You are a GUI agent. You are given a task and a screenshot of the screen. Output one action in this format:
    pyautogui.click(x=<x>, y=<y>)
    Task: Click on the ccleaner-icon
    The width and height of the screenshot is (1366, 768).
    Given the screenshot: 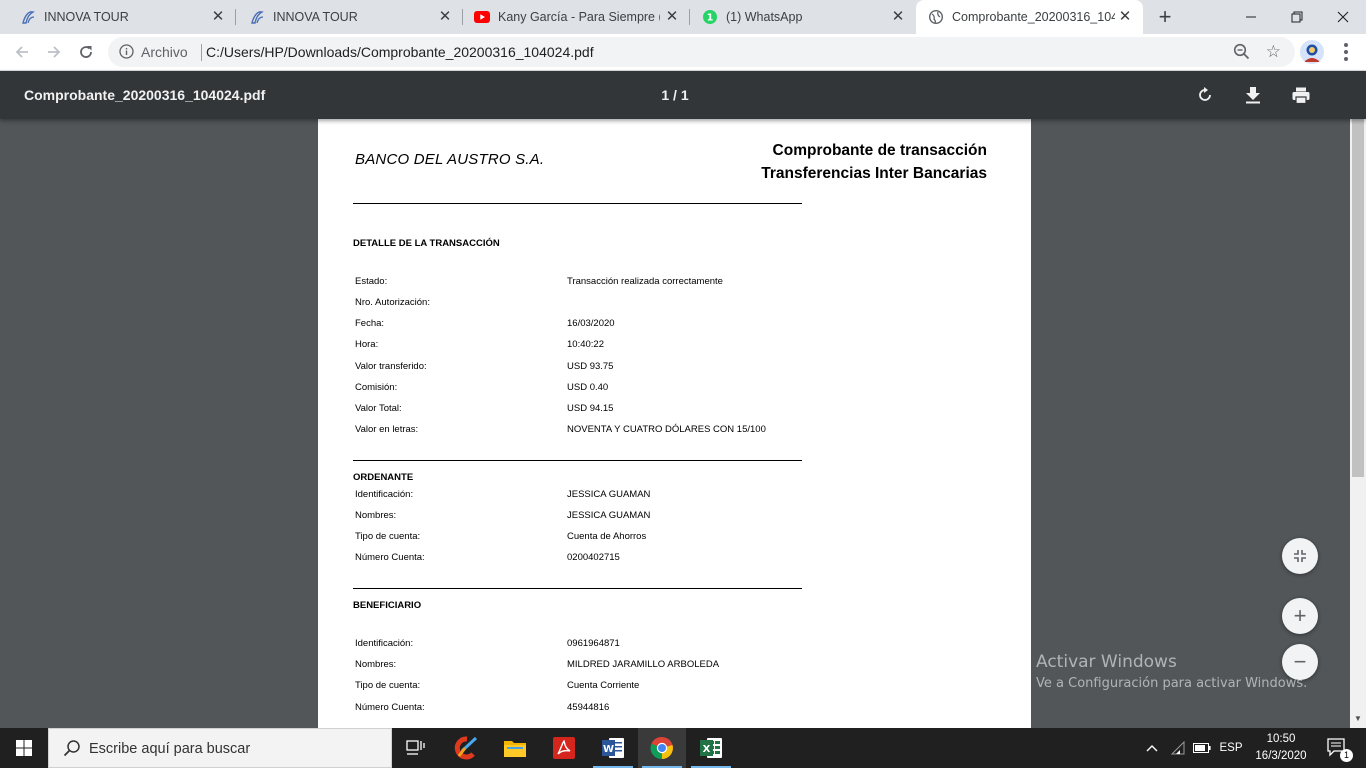 What is the action you would take?
    pyautogui.click(x=466, y=748)
    